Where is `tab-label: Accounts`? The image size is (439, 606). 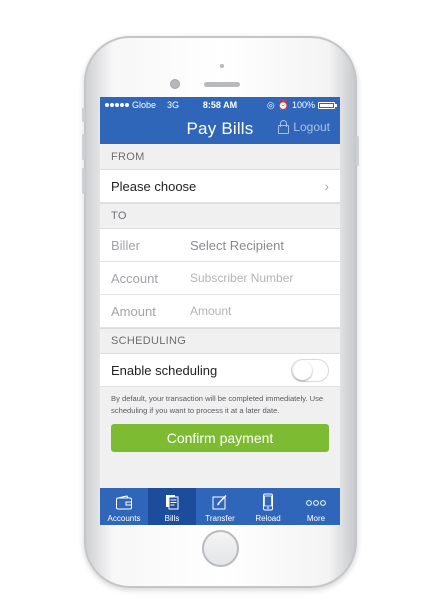
tab-label: Accounts is located at coordinates (124, 518).